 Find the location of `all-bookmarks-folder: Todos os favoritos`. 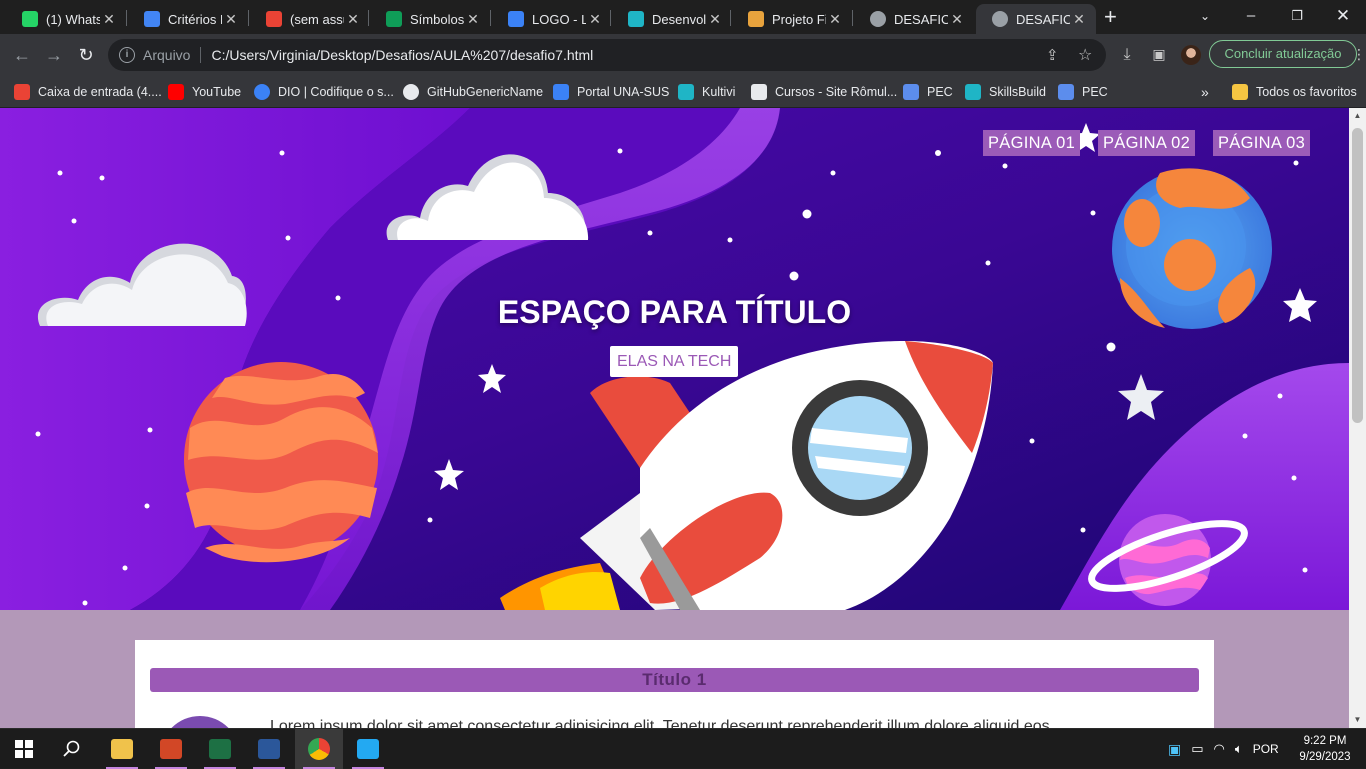

all-bookmarks-folder: Todos os favoritos is located at coordinates (1294, 92).